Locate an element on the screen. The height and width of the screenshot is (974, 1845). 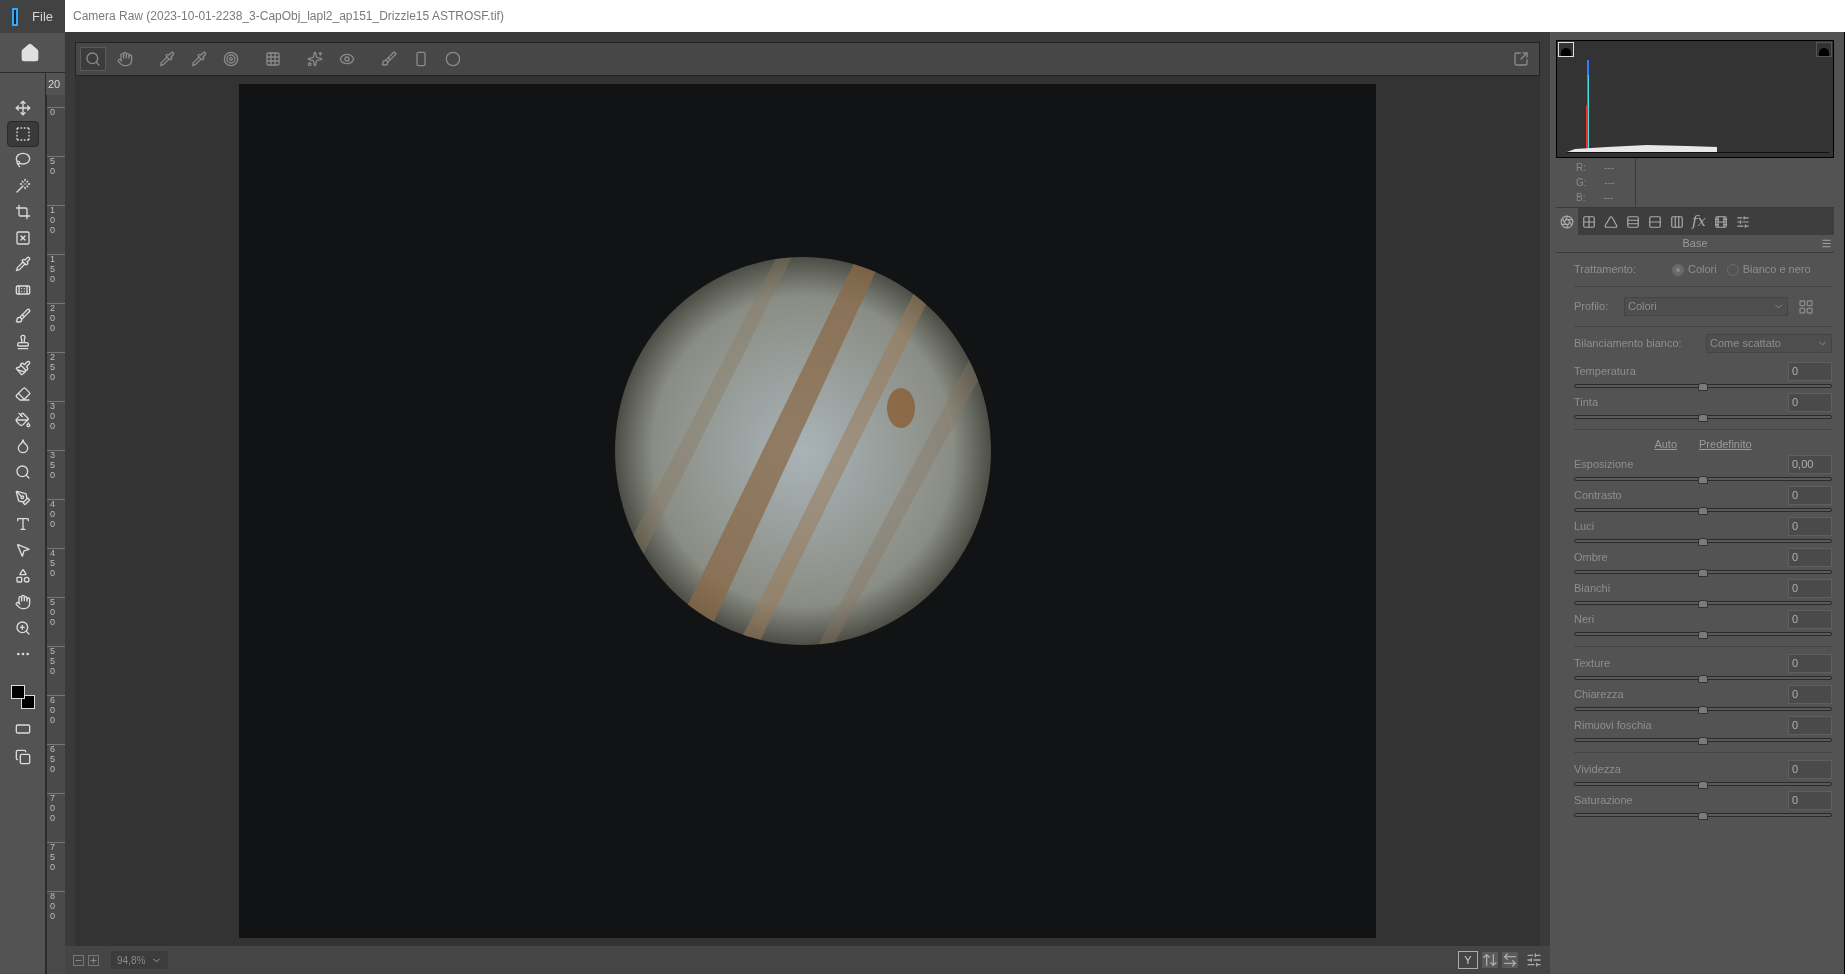
eyedropper-icon is located at coordinates (167, 59).